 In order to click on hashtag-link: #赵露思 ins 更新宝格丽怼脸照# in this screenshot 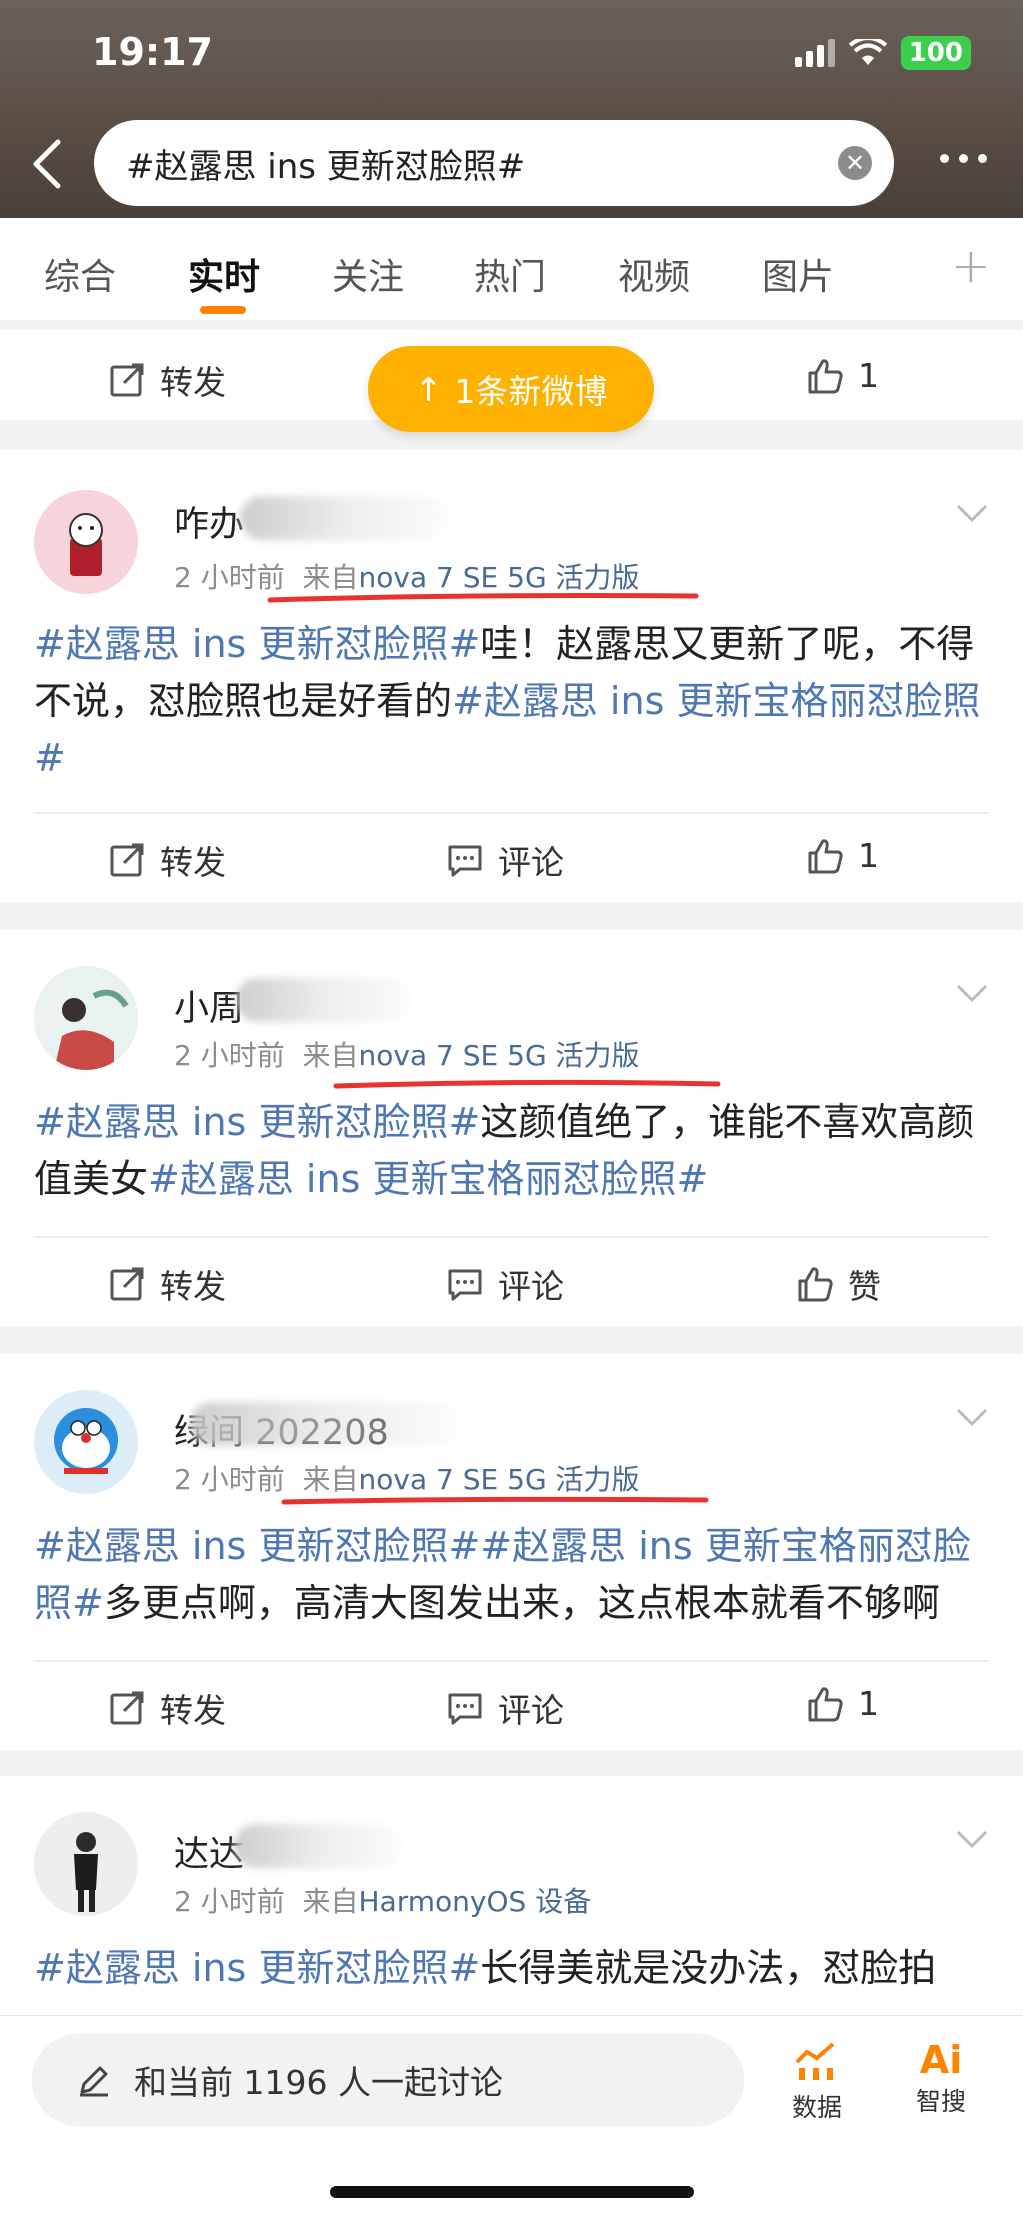, I will do `click(428, 1179)`.